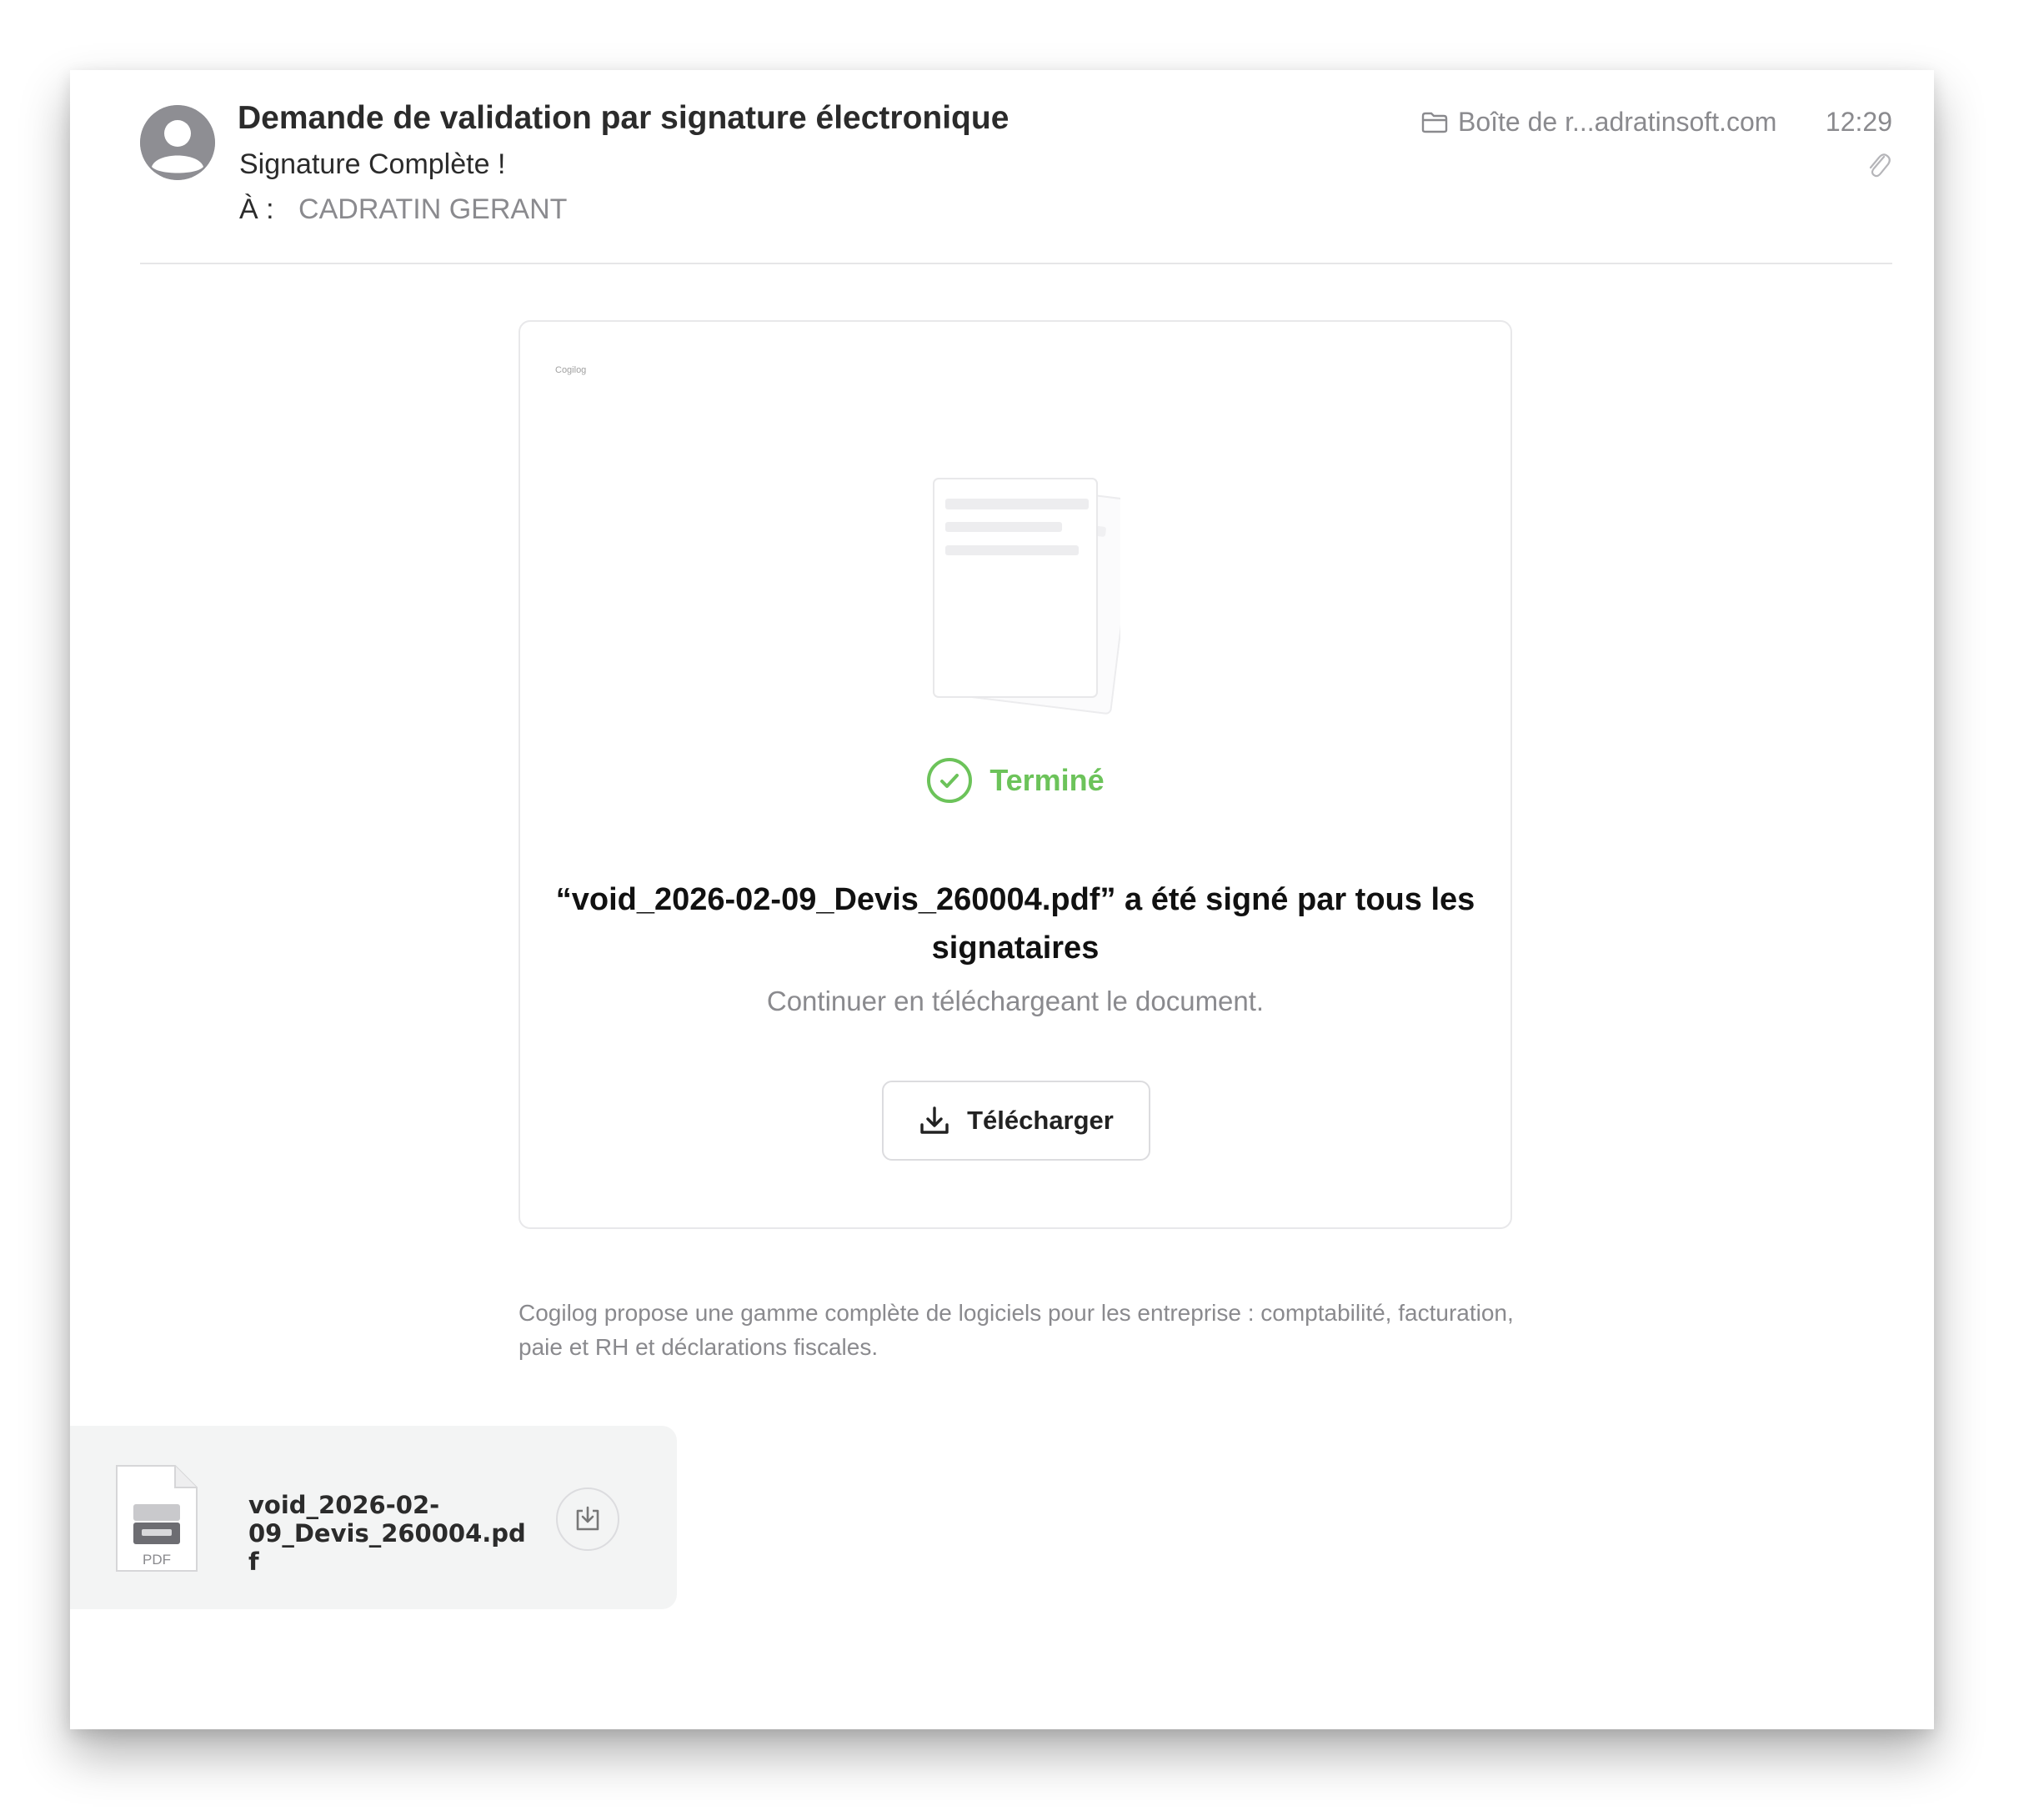 Image resolution: width=2044 pixels, height=1811 pixels. What do you see at coordinates (257, 209) in the screenshot?
I see `recipient-label: À :` at bounding box center [257, 209].